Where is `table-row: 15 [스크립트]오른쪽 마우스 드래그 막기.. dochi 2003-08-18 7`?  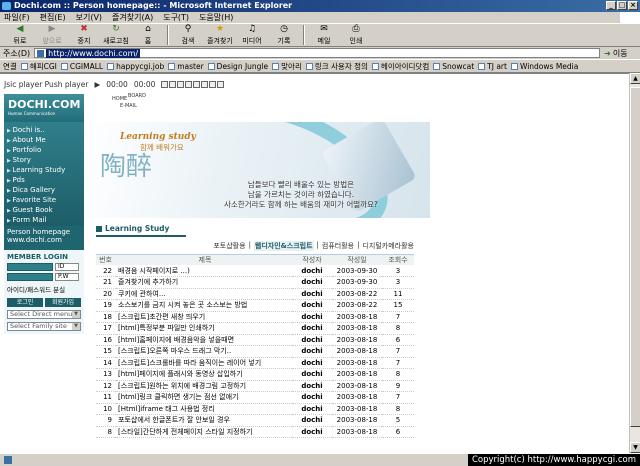 table-row: 15 [스크립트]오른쪽 마우스 드래그 막기.. dochi 2003-08-18 7 is located at coordinates (255, 351).